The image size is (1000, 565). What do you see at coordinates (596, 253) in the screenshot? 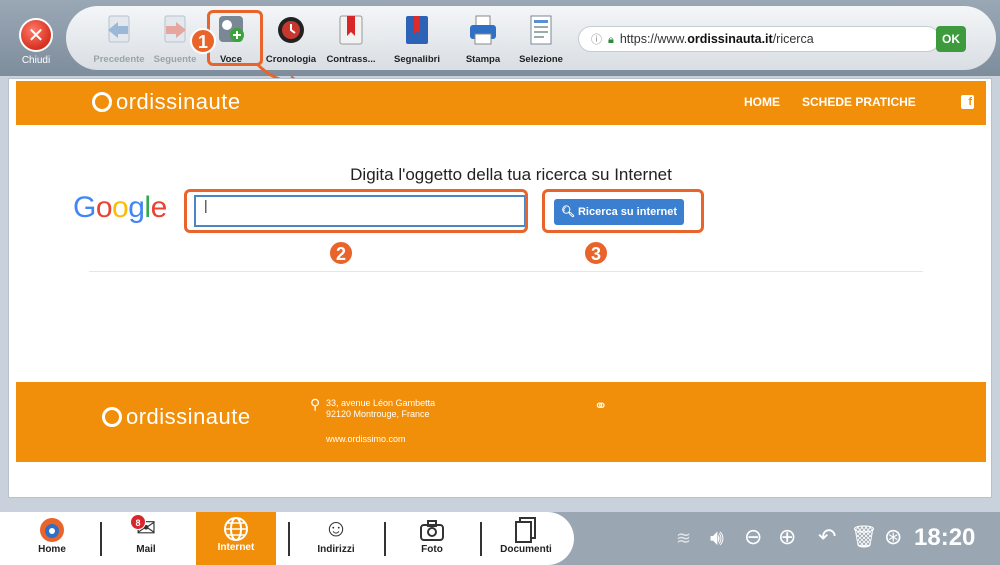
I see `step-badge-3: 3` at bounding box center [596, 253].